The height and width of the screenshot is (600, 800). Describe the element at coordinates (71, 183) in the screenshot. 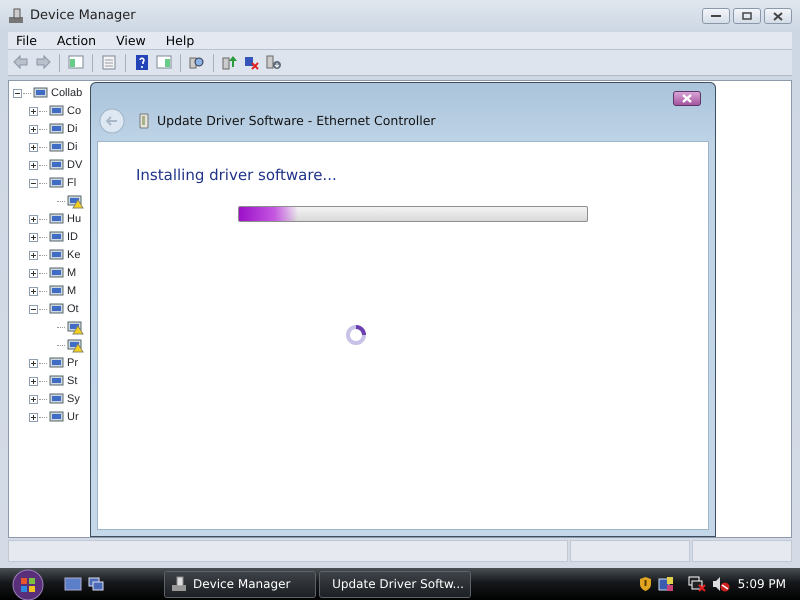

I see `tree-item: Fl` at that location.